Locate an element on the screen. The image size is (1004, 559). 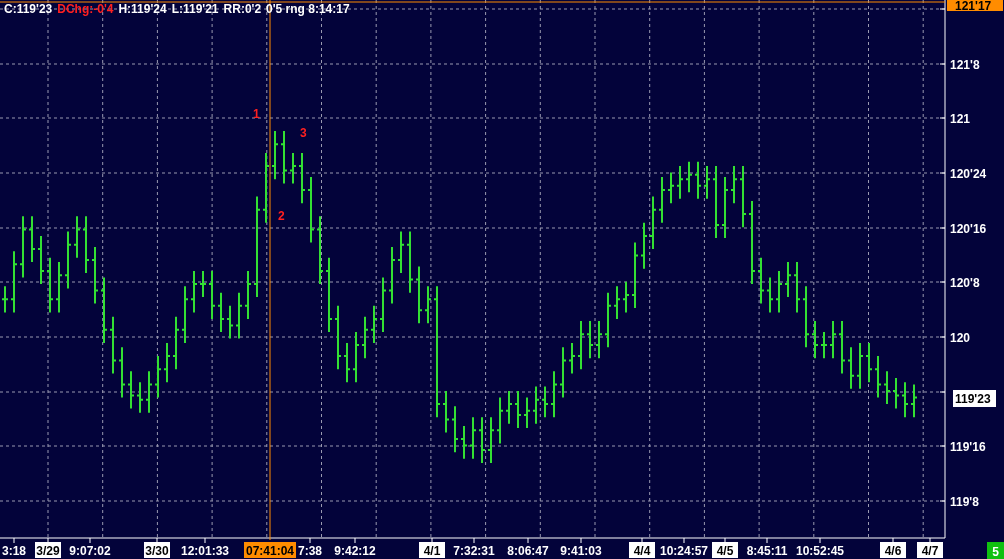
price-label: 120'16 is located at coordinates (968, 229).